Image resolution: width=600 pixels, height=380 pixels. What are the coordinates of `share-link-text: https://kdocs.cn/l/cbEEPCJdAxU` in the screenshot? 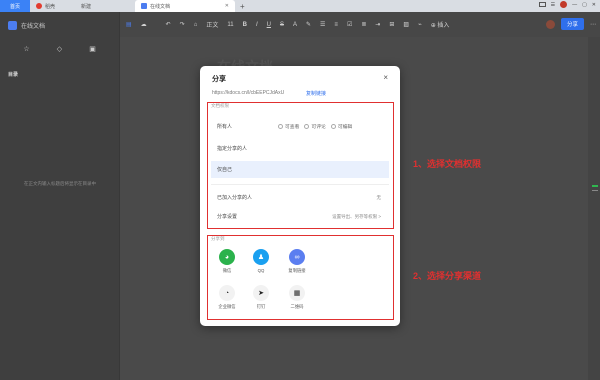 It's located at (248, 93).